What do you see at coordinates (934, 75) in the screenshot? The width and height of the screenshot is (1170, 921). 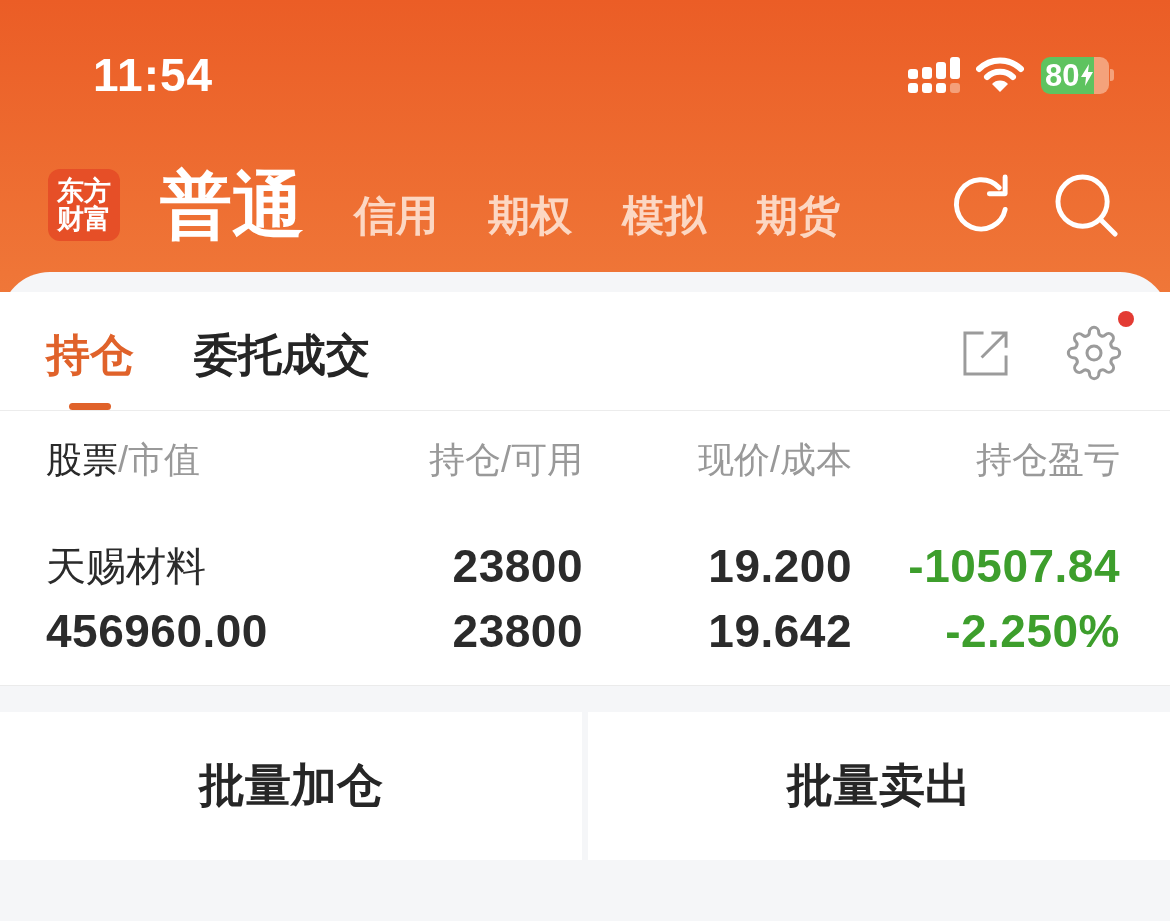 I see `signal-icon` at bounding box center [934, 75].